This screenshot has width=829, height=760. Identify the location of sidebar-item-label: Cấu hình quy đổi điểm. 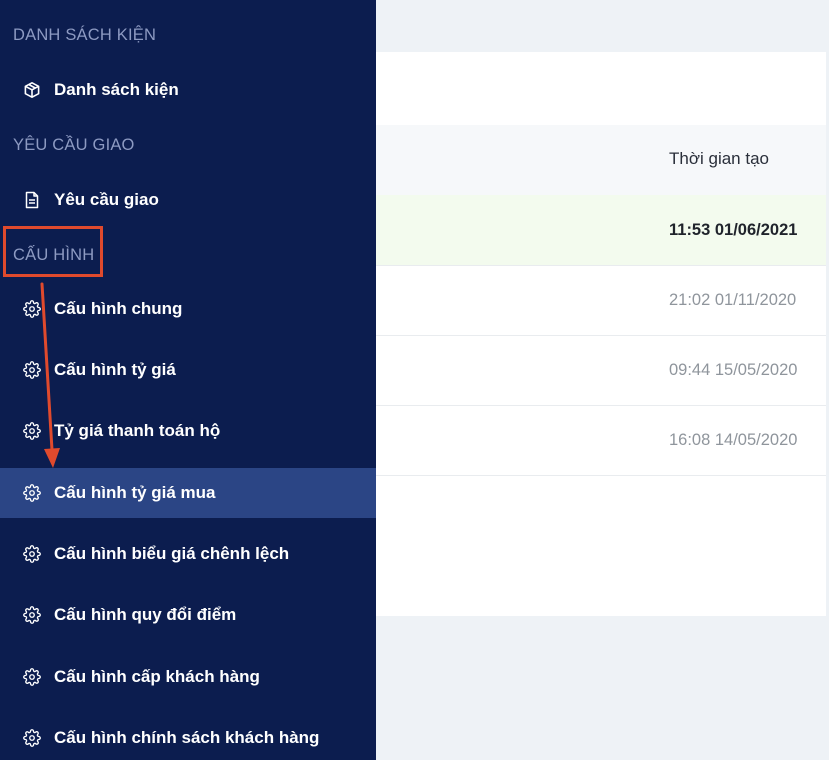
(145, 614).